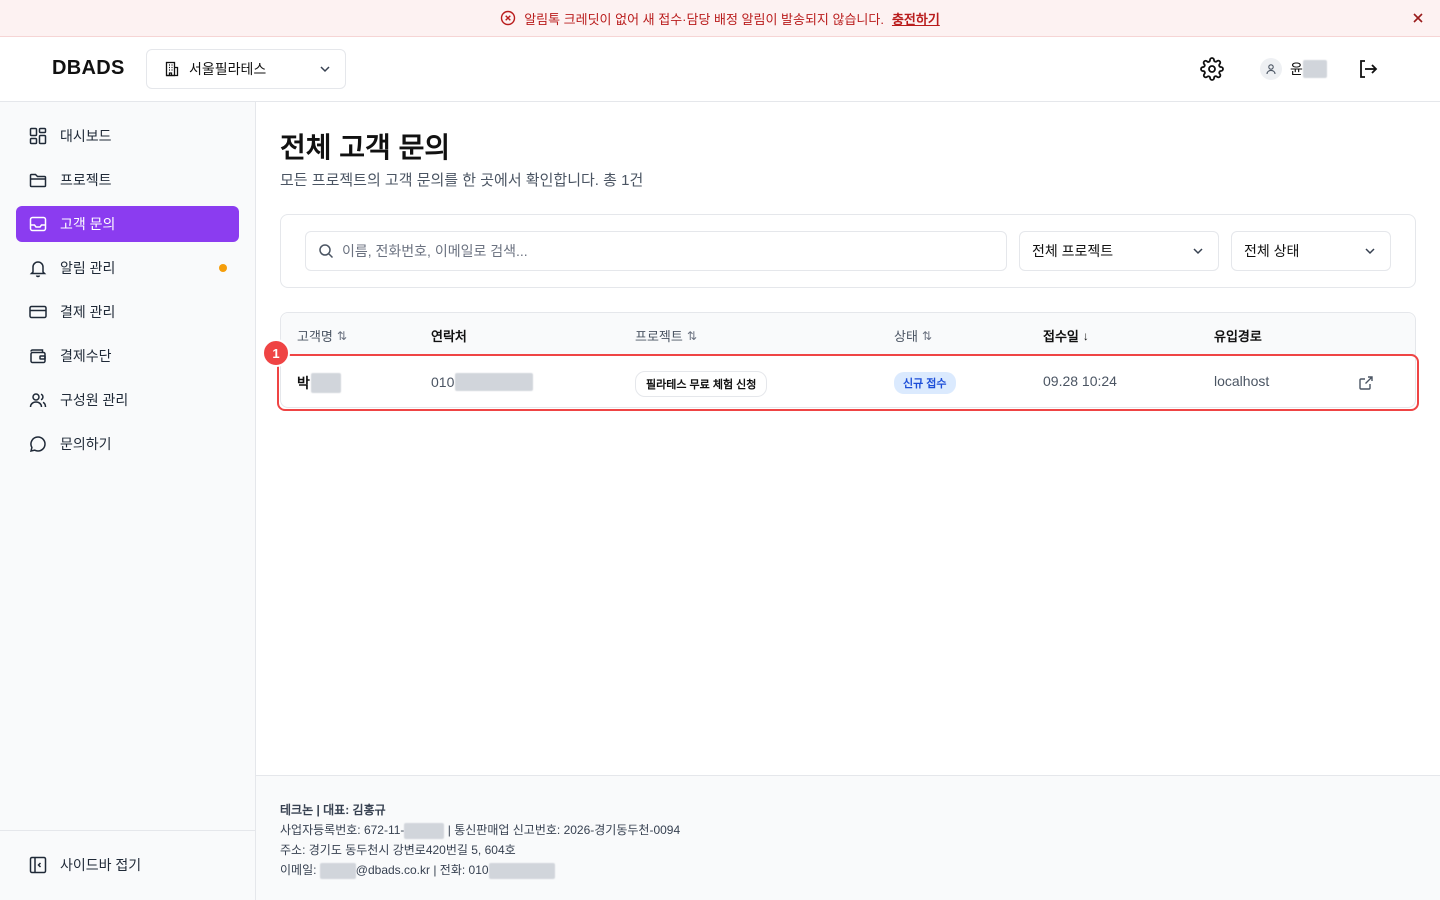 Image resolution: width=1440 pixels, height=900 pixels. What do you see at coordinates (88, 68) in the screenshot?
I see `brand-logo: DBADS` at bounding box center [88, 68].